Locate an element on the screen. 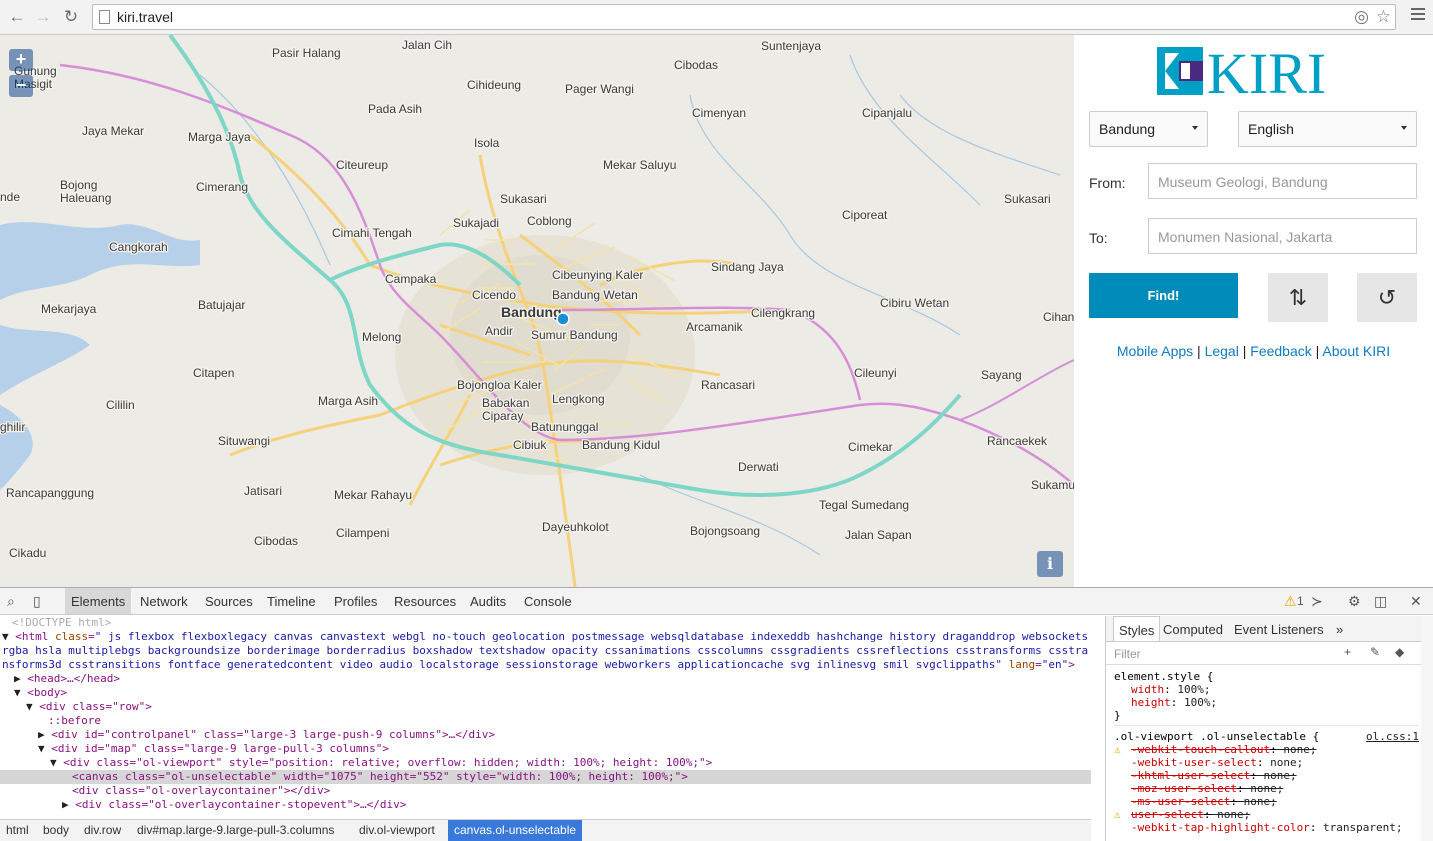  tab-sources: Sources is located at coordinates (229, 601).